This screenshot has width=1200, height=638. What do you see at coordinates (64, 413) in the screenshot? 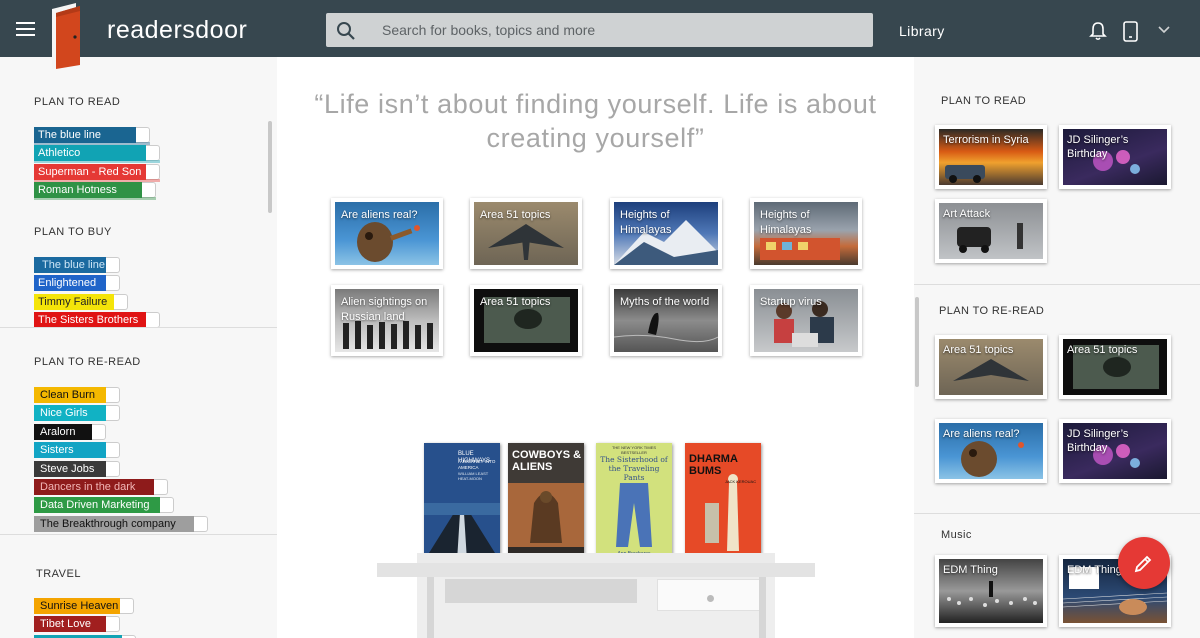
I see `book-label: Nice Girls` at bounding box center [64, 413].